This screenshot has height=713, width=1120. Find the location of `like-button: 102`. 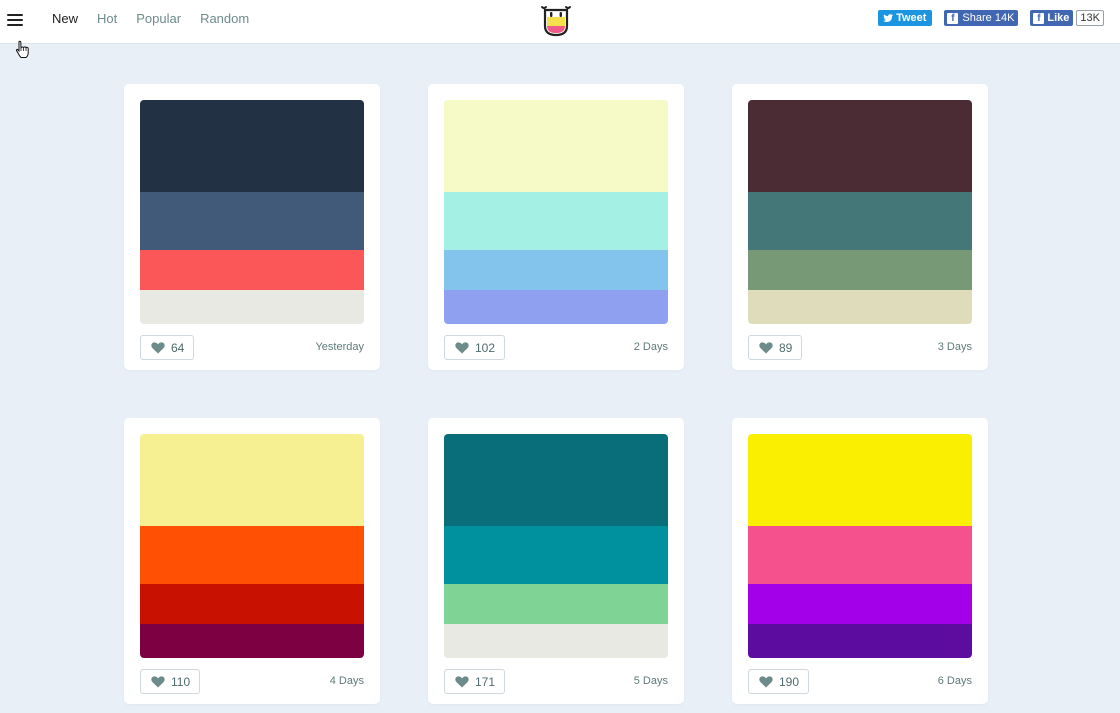

like-button: 102 is located at coordinates (475, 347).